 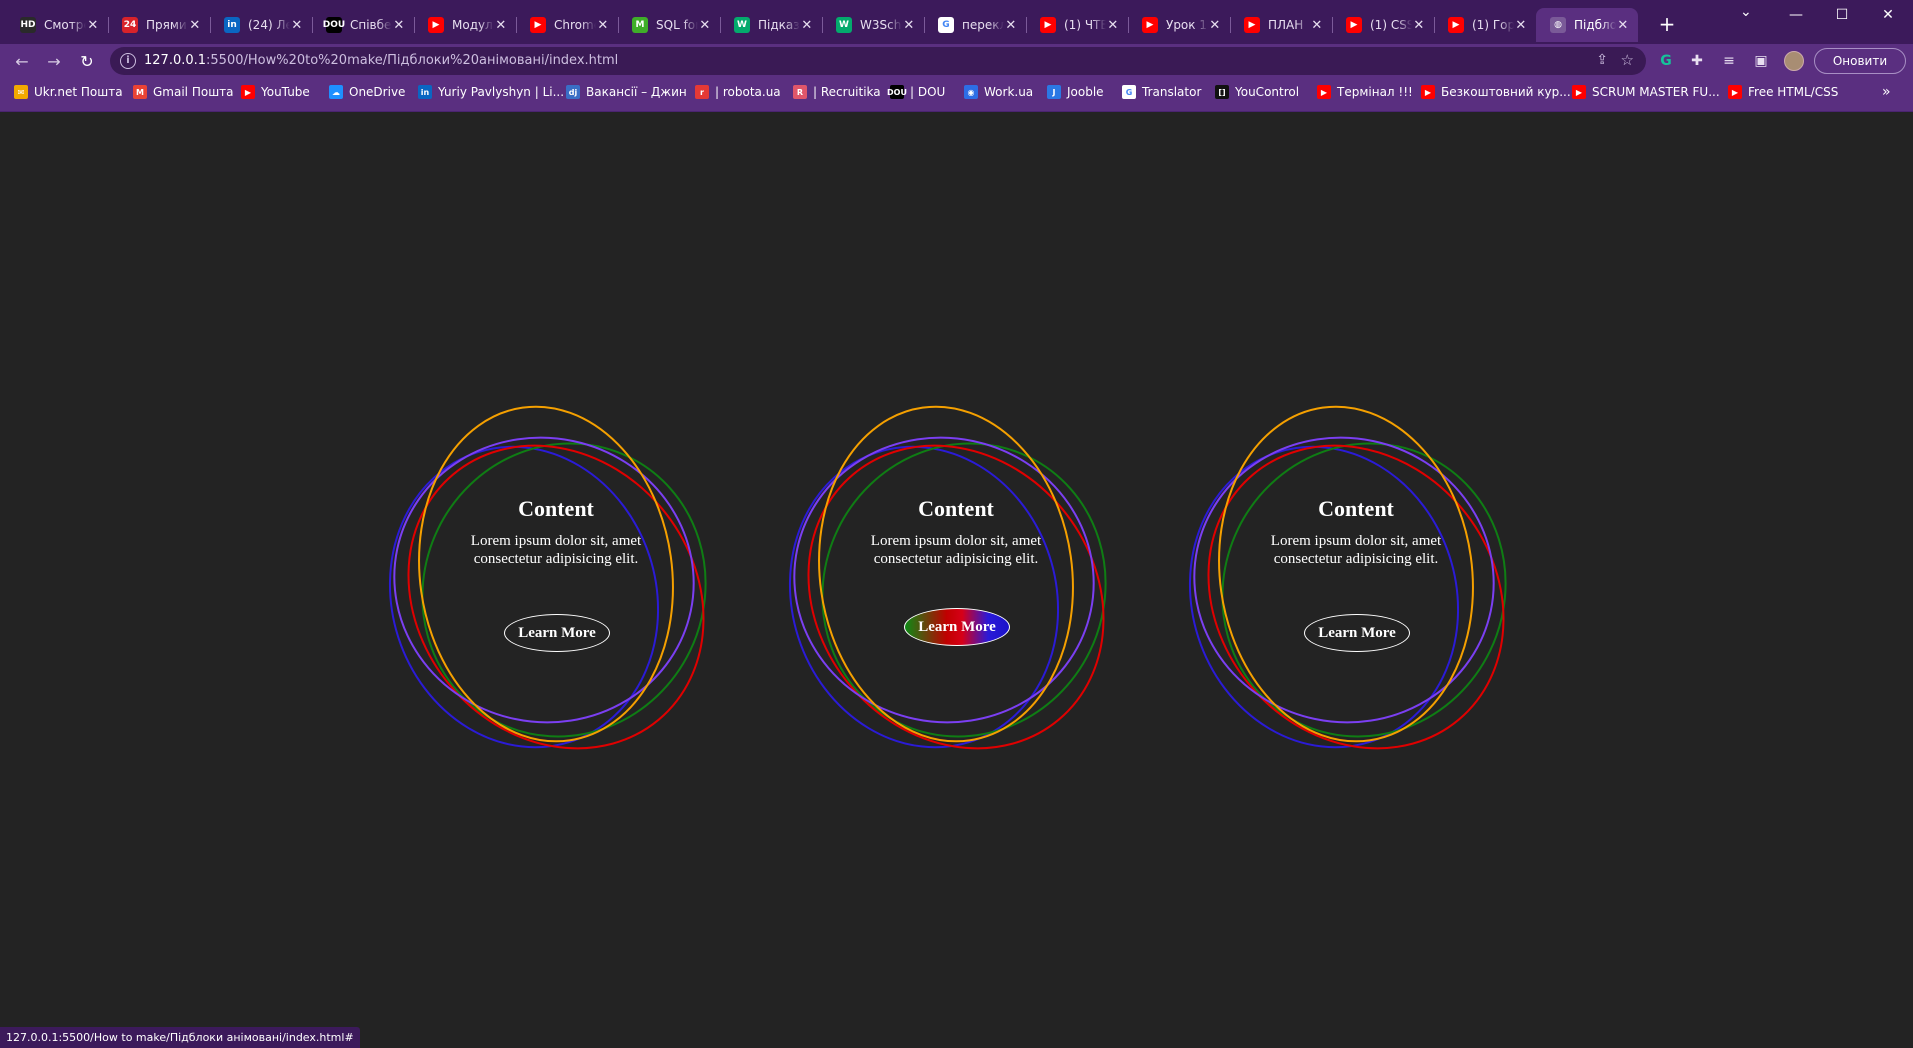 What do you see at coordinates (1761, 61) in the screenshot?
I see `side-panel-icon: ▣` at bounding box center [1761, 61].